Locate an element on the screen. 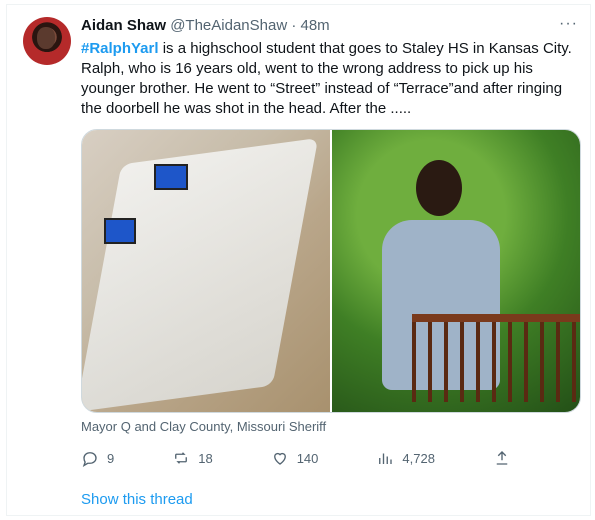 The image size is (595, 520). reply-button: 9 is located at coordinates (97, 458).